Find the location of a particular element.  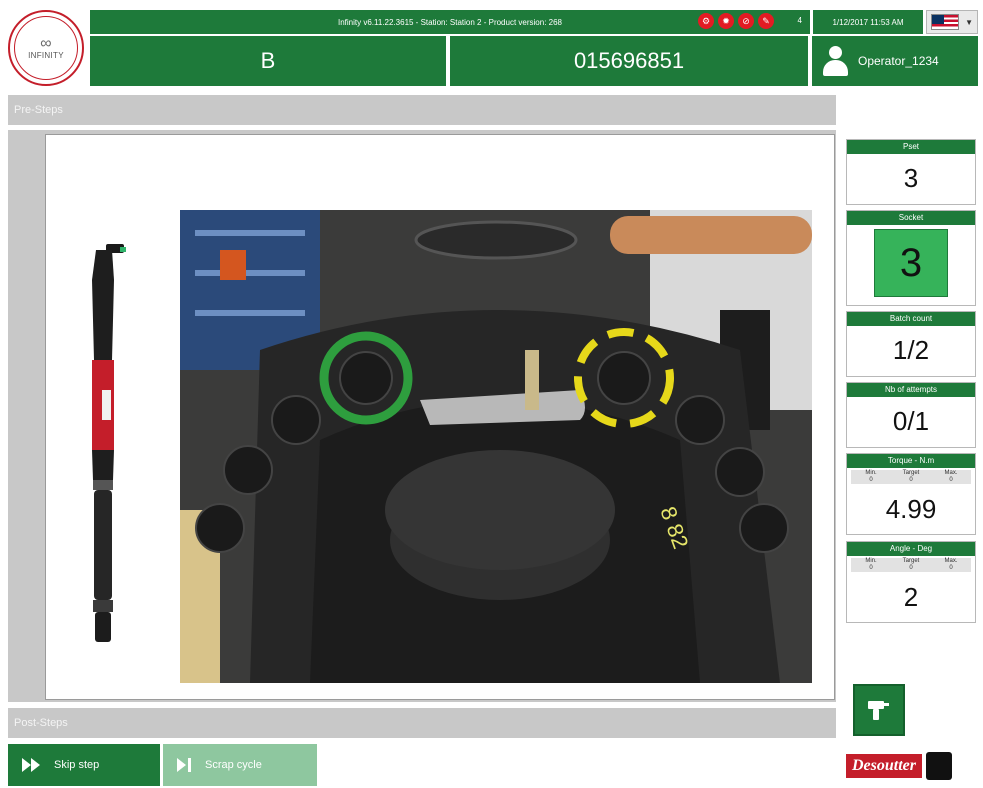

pset-widget: Pset 3 is located at coordinates (911, 172).